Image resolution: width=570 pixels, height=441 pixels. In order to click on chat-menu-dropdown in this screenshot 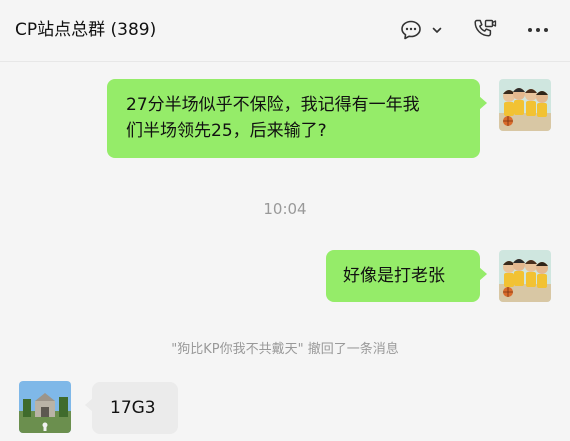, I will do `click(437, 30)`.